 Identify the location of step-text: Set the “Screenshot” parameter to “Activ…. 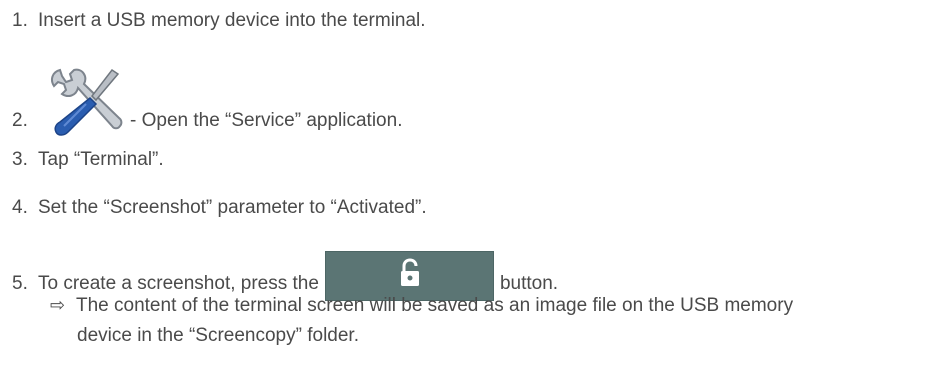
(232, 207).